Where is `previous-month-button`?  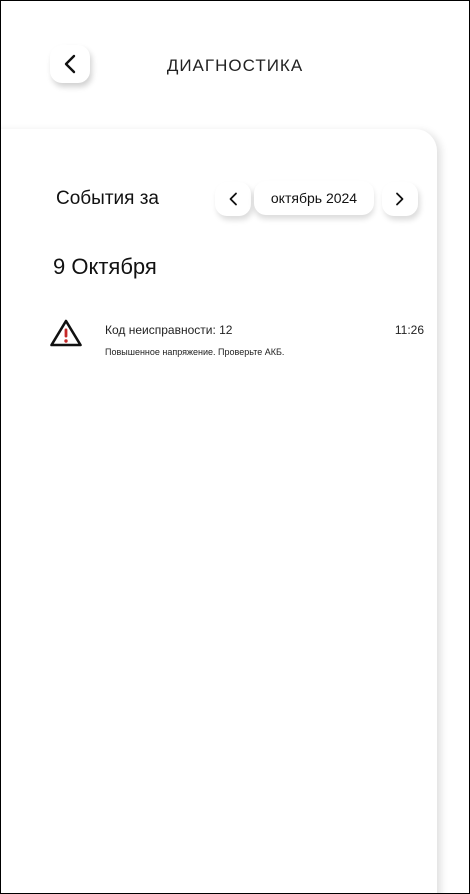 previous-month-button is located at coordinates (233, 199).